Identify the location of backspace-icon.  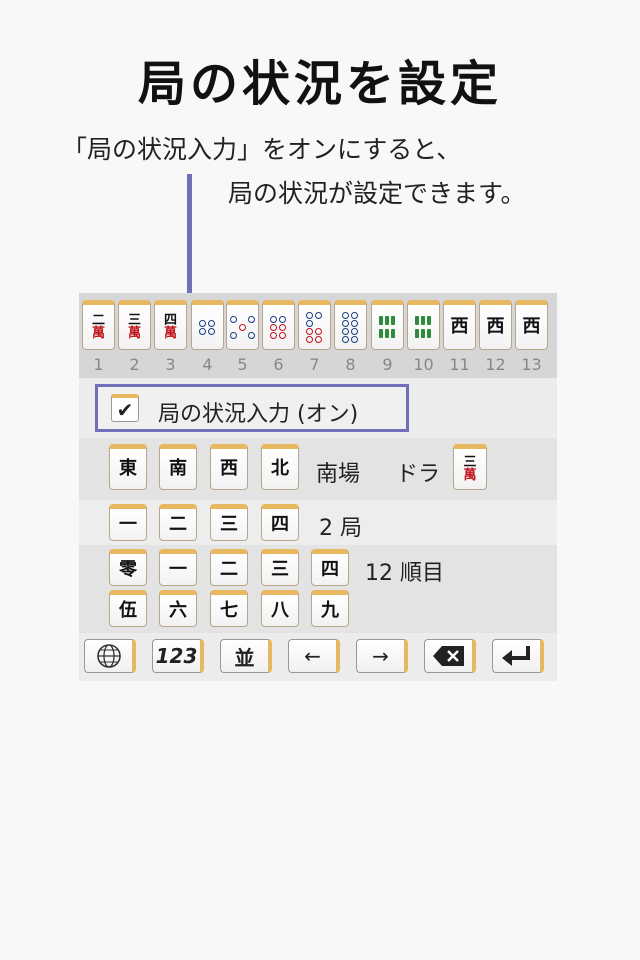
(448, 656).